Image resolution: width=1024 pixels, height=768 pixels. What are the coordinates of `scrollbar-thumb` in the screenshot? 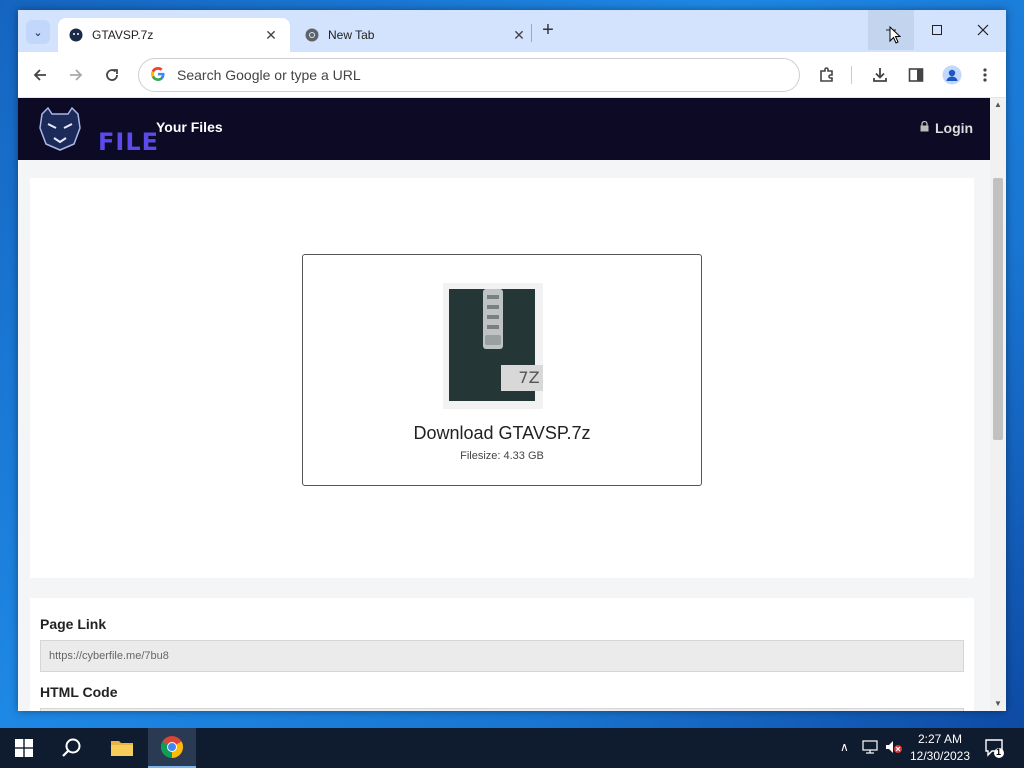 It's located at (998, 309).